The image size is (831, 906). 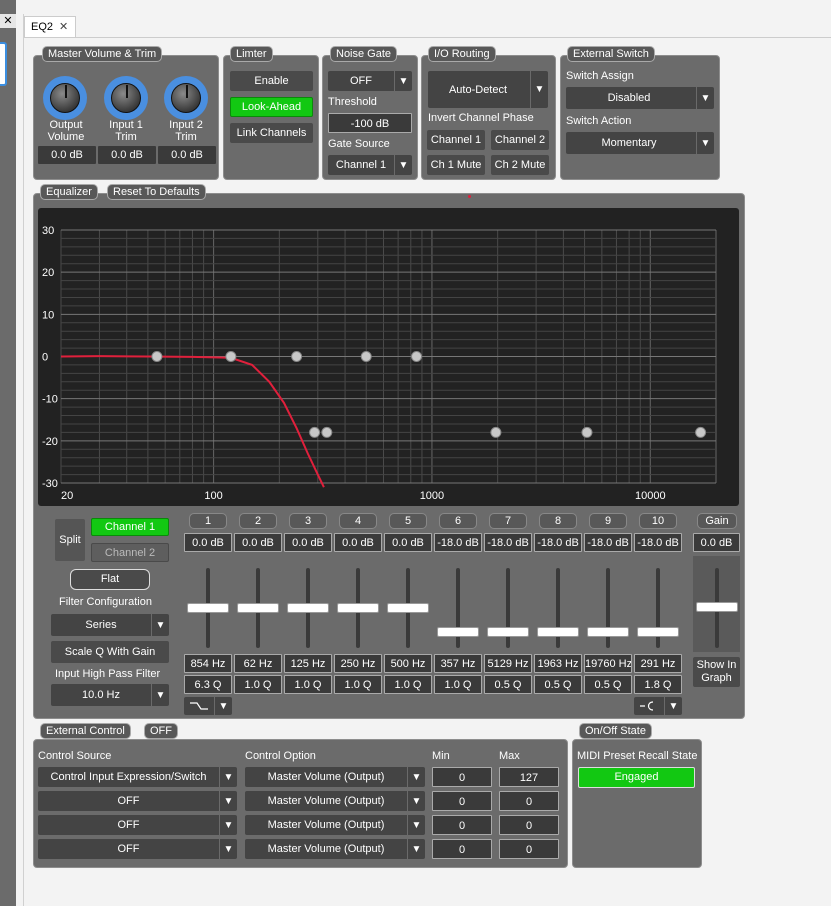 What do you see at coordinates (370, 165) in the screenshot?
I see `gate-source-dropdown: Channel 1 ▼` at bounding box center [370, 165].